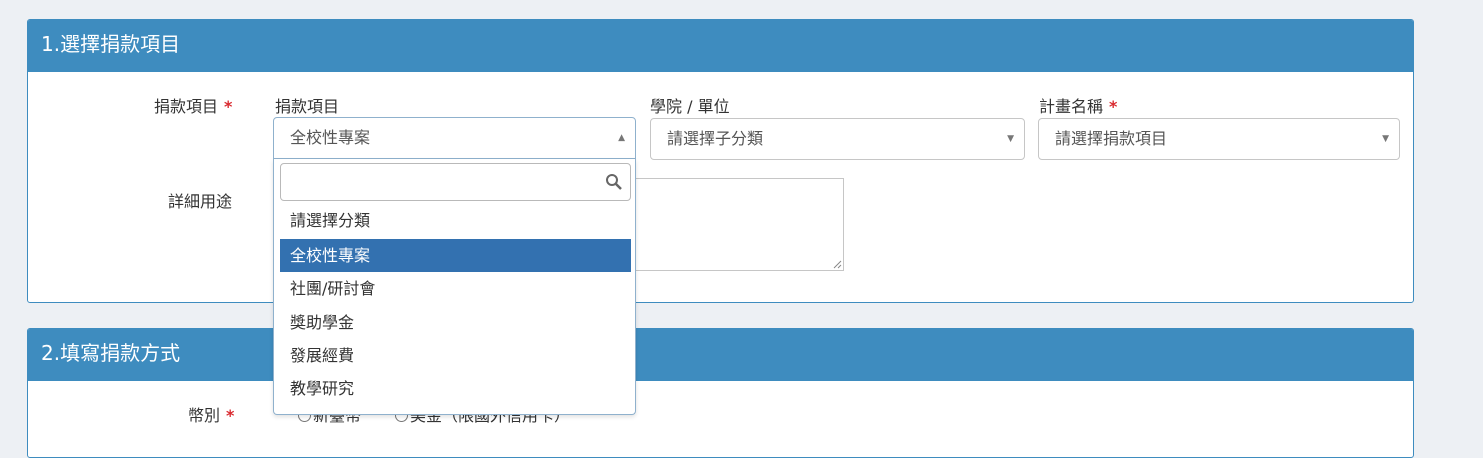  Describe the element at coordinates (1219, 139) in the screenshot. I see `project-select: 請選擇捐款項目 ▼` at that location.